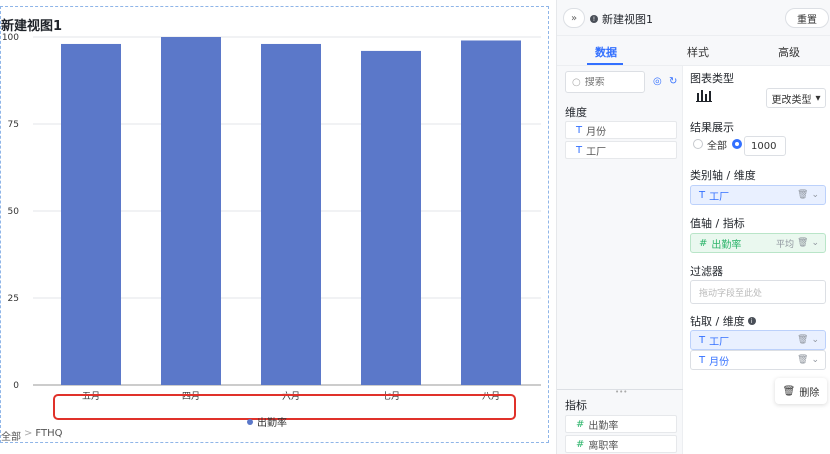 This screenshot has width=830, height=454. I want to click on refresh-icon: ↻, so click(673, 81).